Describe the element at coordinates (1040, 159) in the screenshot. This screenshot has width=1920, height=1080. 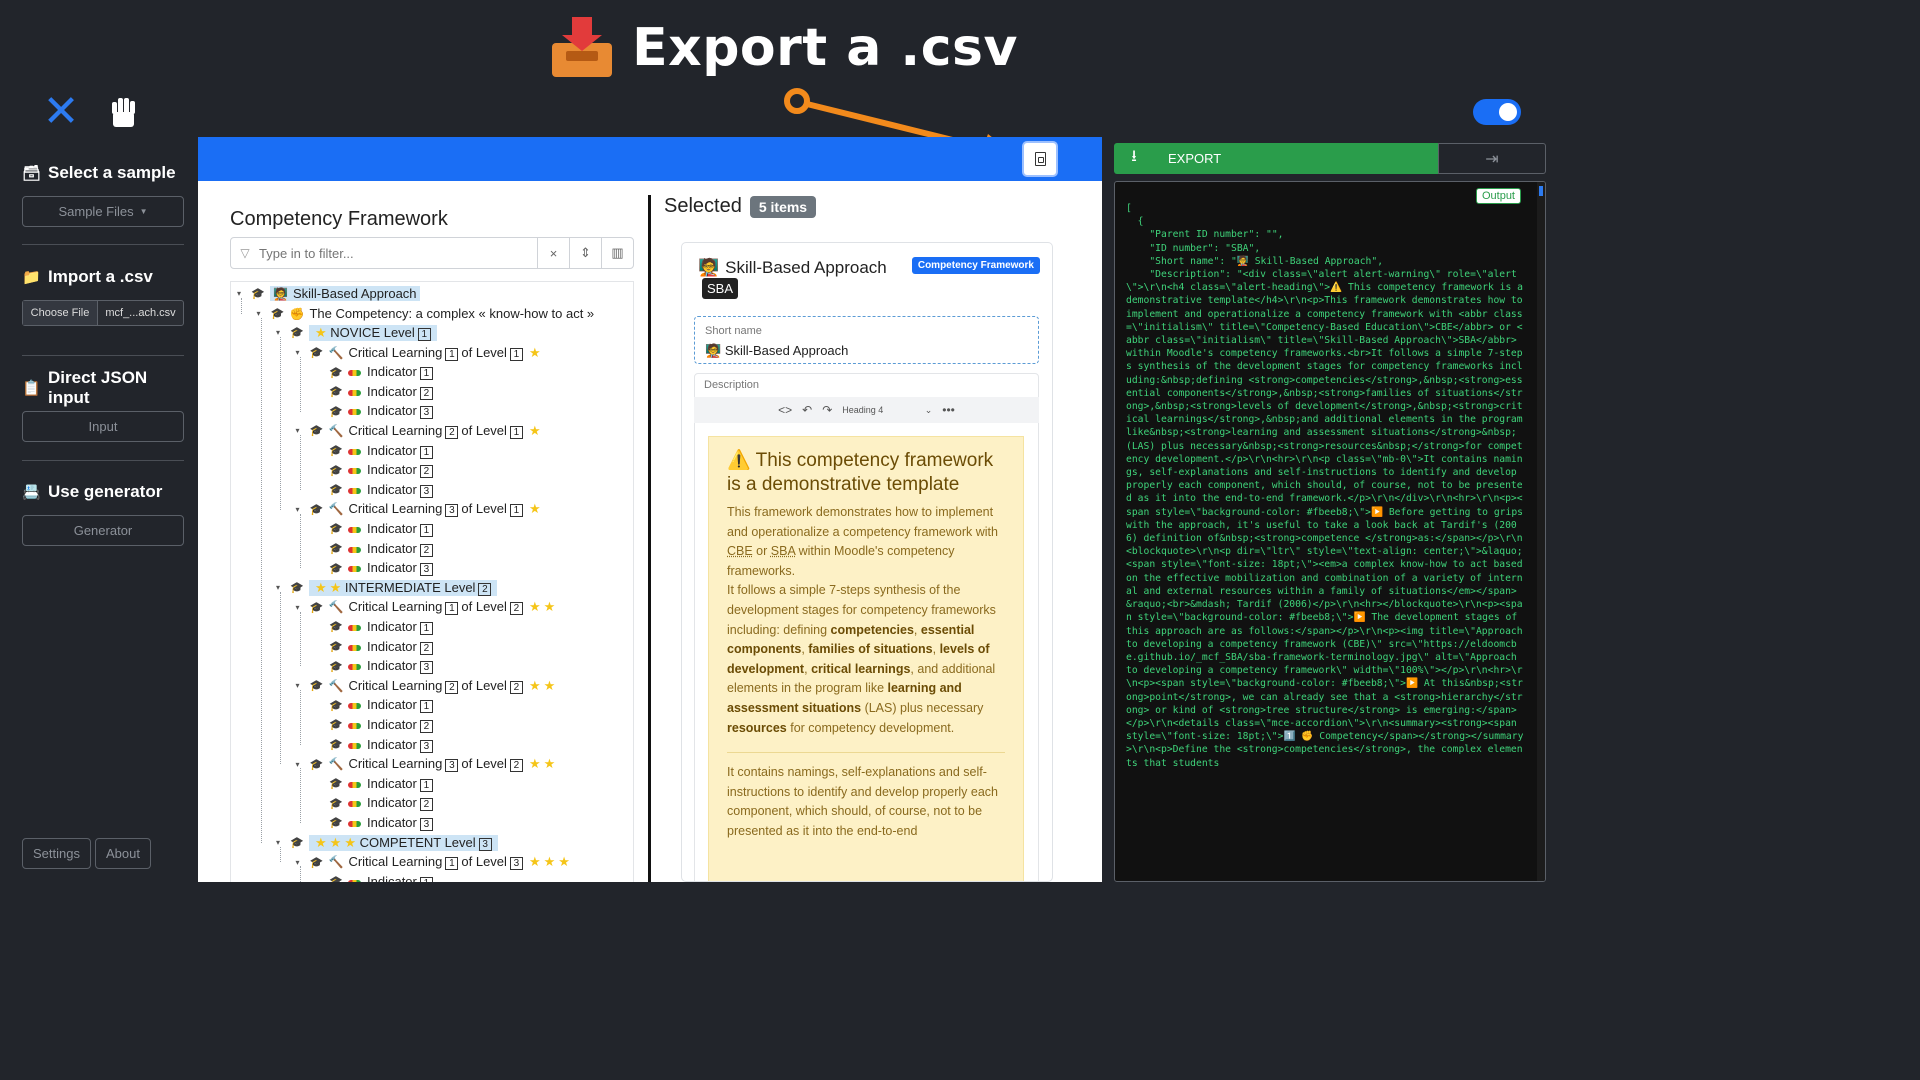
I see `export-csv-button` at that location.